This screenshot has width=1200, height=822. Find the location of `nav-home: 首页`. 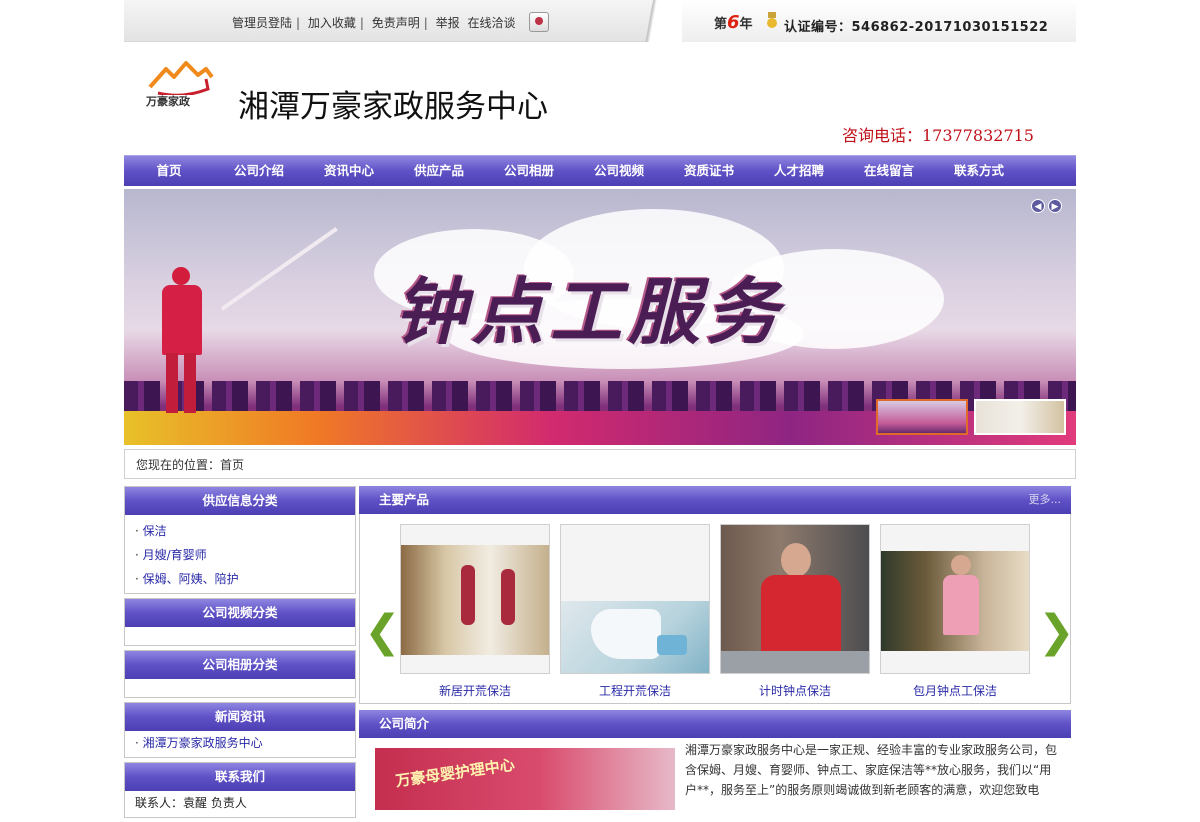

nav-home: 首页 is located at coordinates (169, 171).